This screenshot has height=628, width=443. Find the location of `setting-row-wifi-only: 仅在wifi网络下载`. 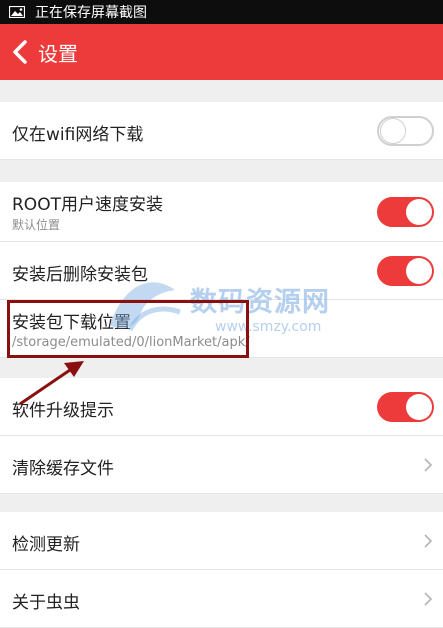

setting-row-wifi-only: 仅在wifi网络下载 is located at coordinates (221, 131).